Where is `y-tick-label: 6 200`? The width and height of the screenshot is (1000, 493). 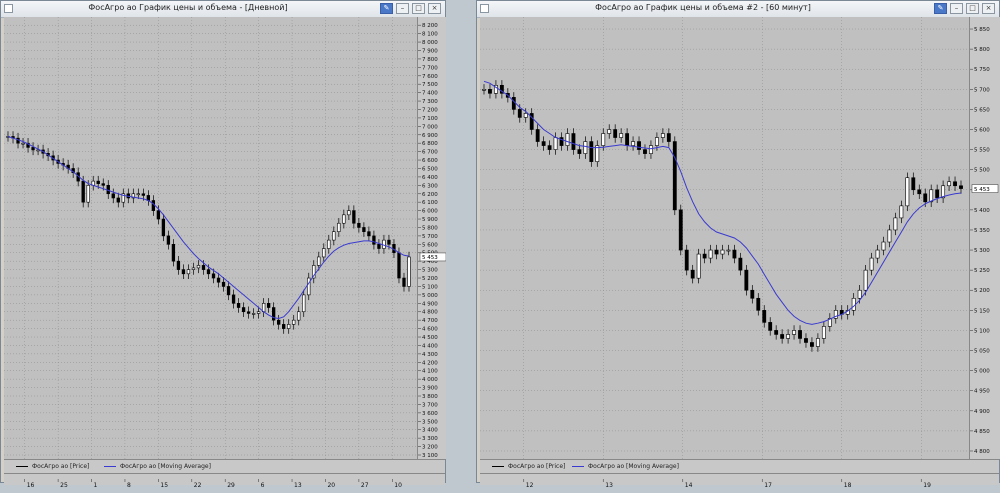 y-tick-label: 6 200 is located at coordinates (430, 195).